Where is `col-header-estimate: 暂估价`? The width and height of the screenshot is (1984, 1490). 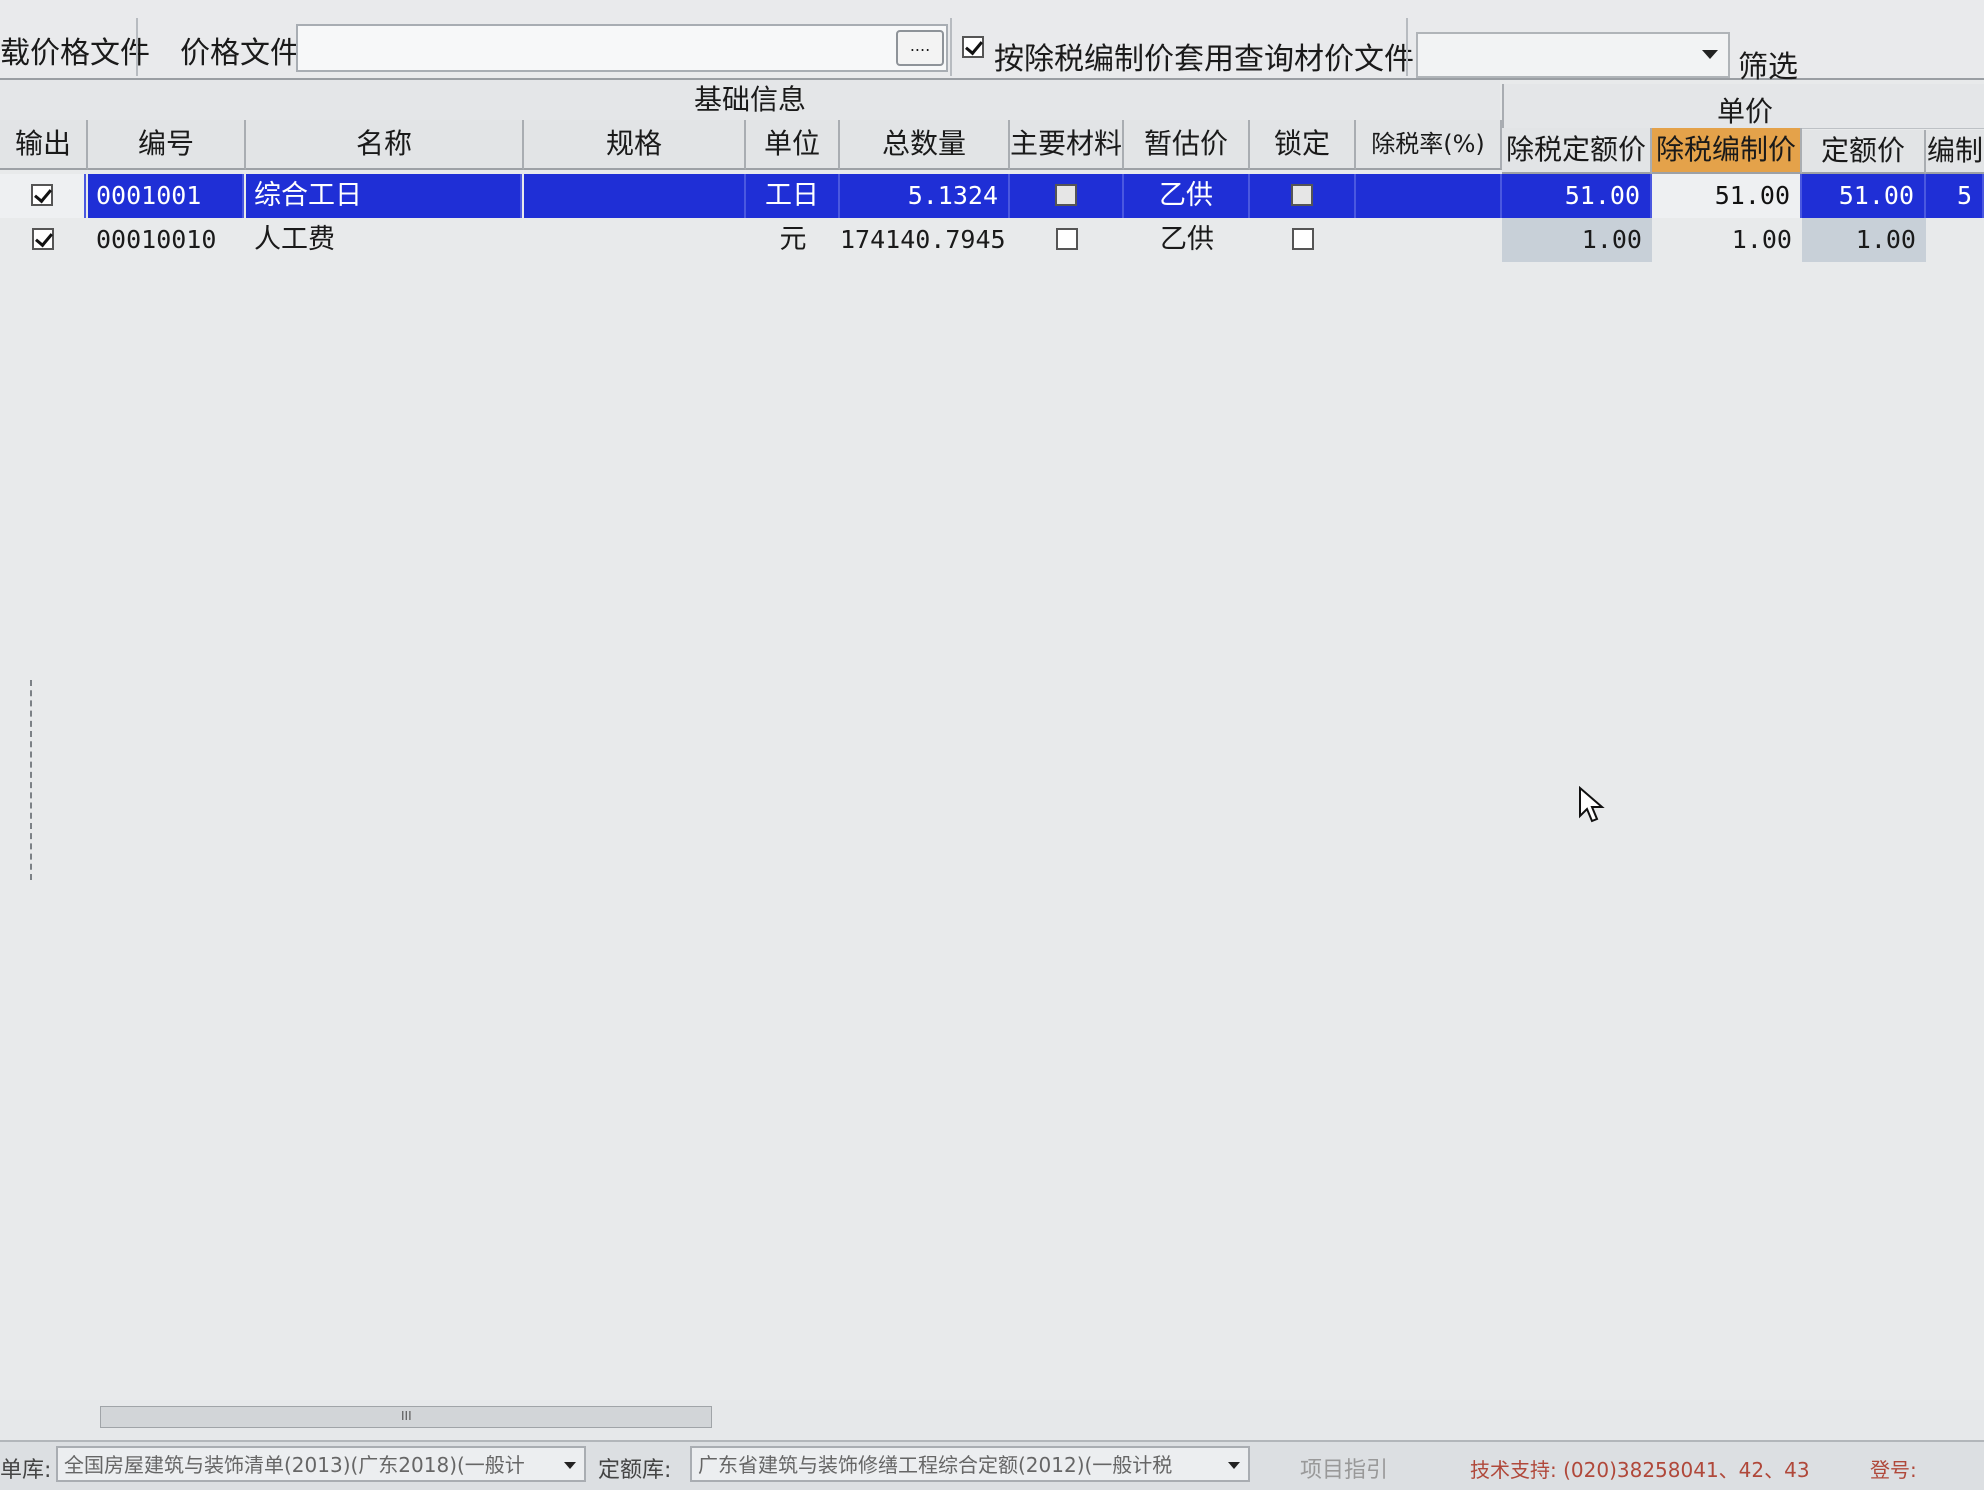
col-header-estimate: 暂估价 is located at coordinates (1187, 145).